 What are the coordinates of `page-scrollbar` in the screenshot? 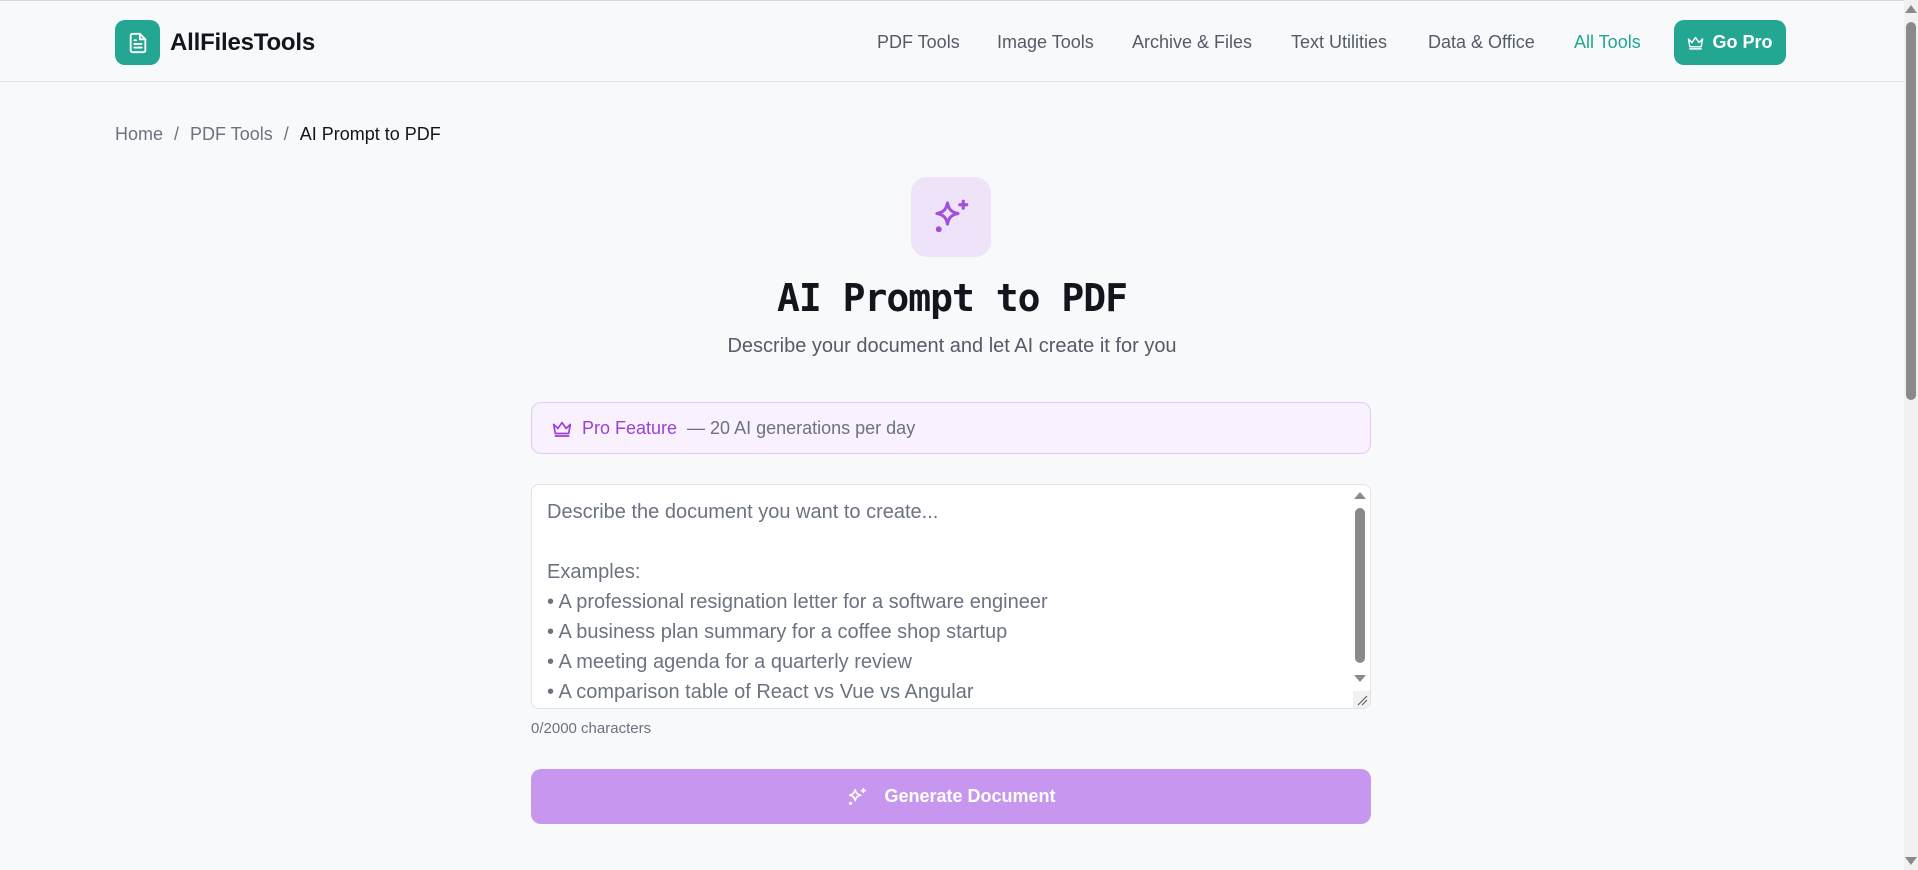 It's located at (1911, 435).